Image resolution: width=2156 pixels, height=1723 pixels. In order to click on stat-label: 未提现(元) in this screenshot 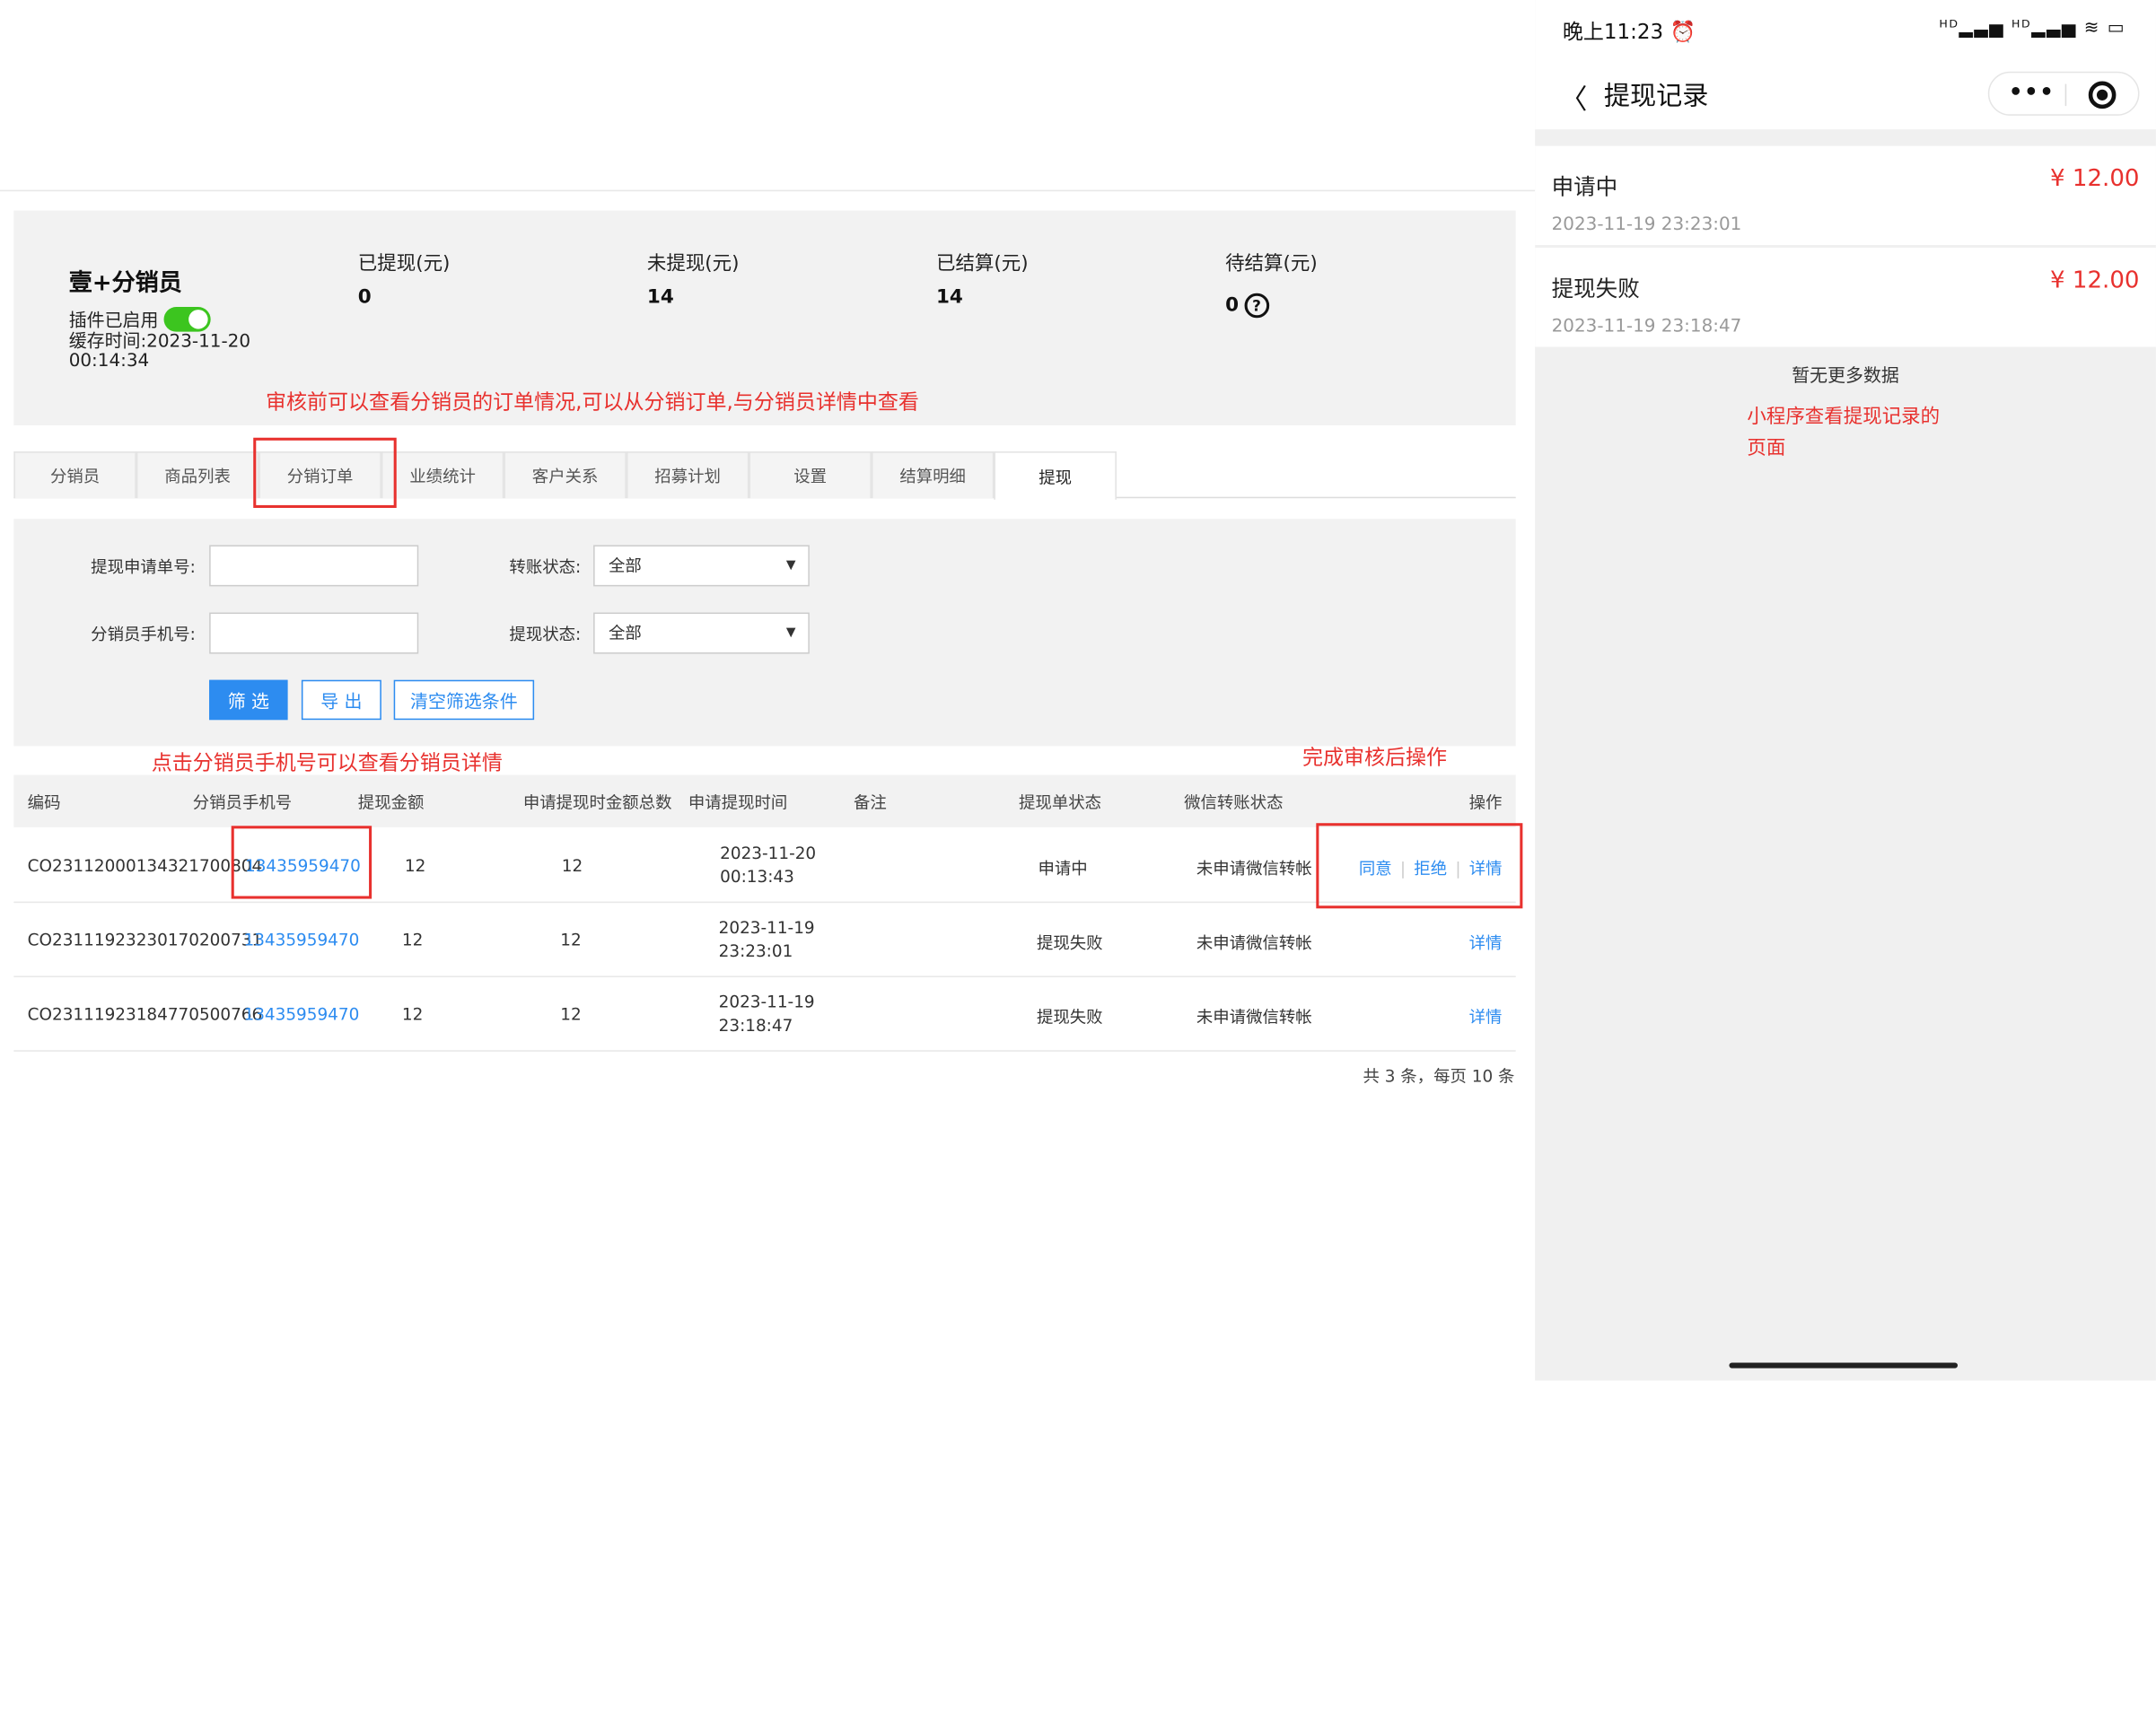, I will do `click(693, 264)`.